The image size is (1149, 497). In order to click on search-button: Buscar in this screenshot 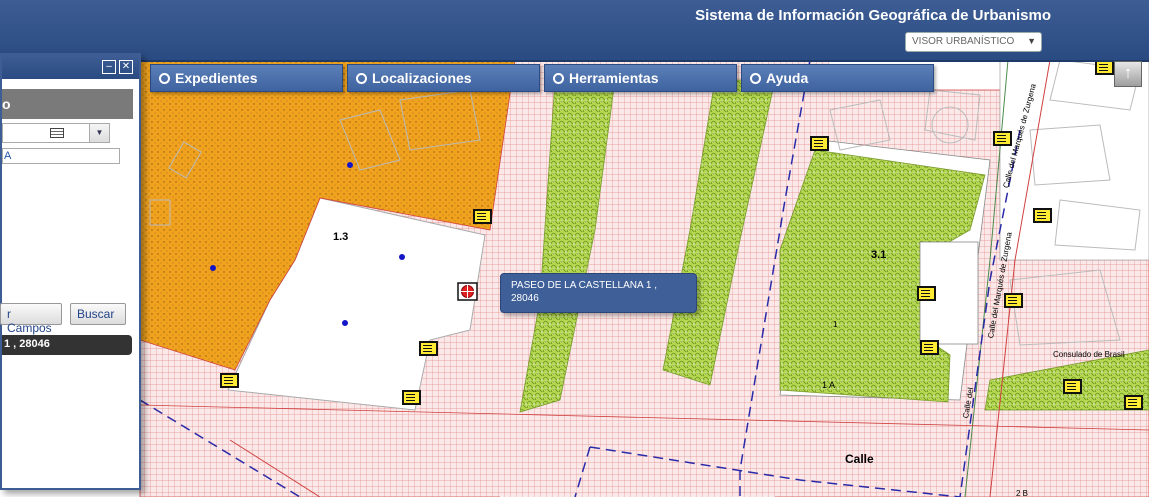, I will do `click(98, 314)`.